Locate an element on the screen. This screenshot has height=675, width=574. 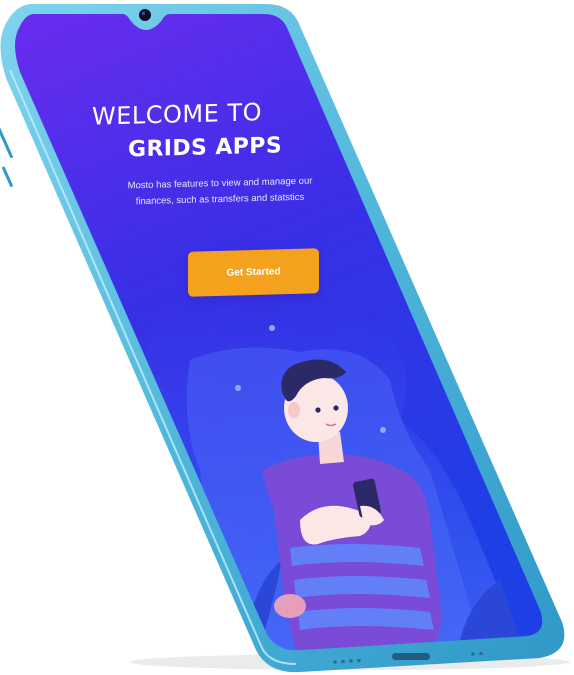
charging-port is located at coordinates (411, 656).